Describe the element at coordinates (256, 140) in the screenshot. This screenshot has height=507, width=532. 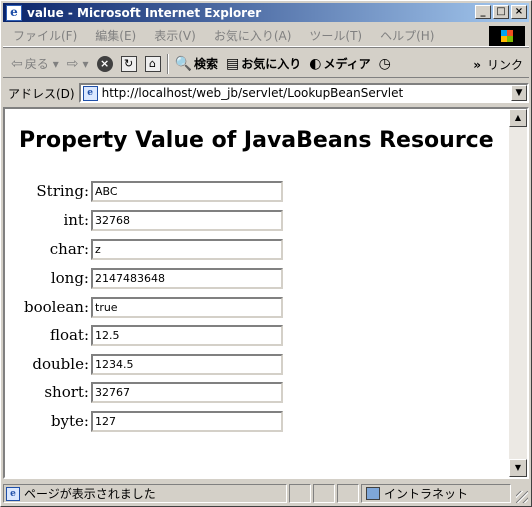
I see `page-title: Property Value of JavaBeans Resource` at that location.